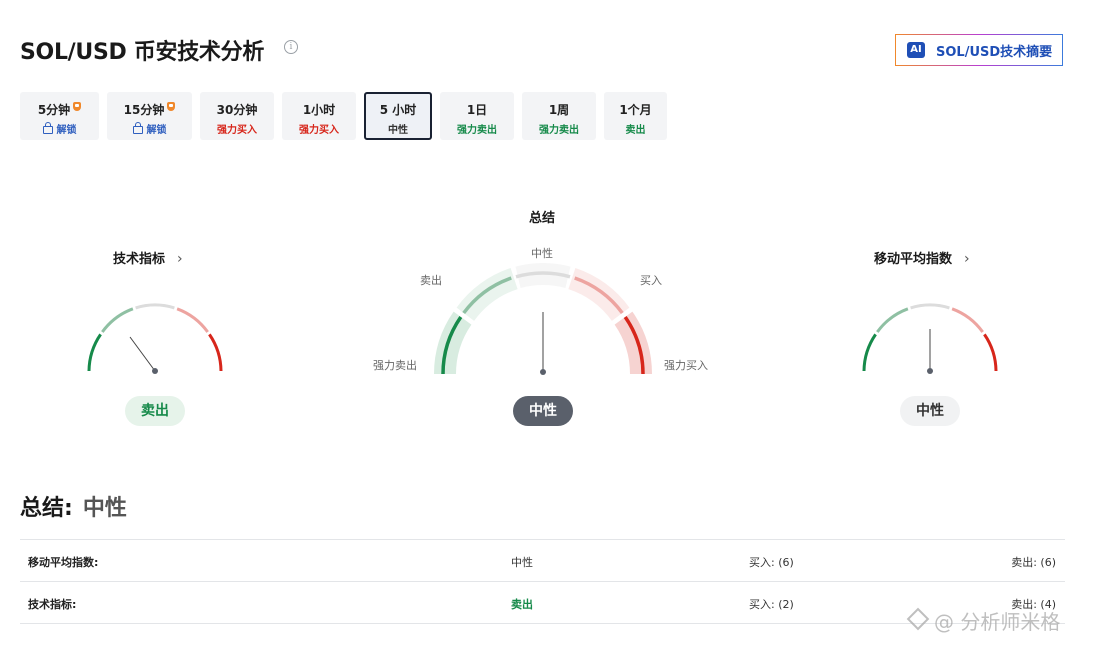 Image resolution: width=1094 pixels, height=645 pixels. What do you see at coordinates (542, 218) in the screenshot?
I see `summary-gauge-title: 总结` at bounding box center [542, 218].